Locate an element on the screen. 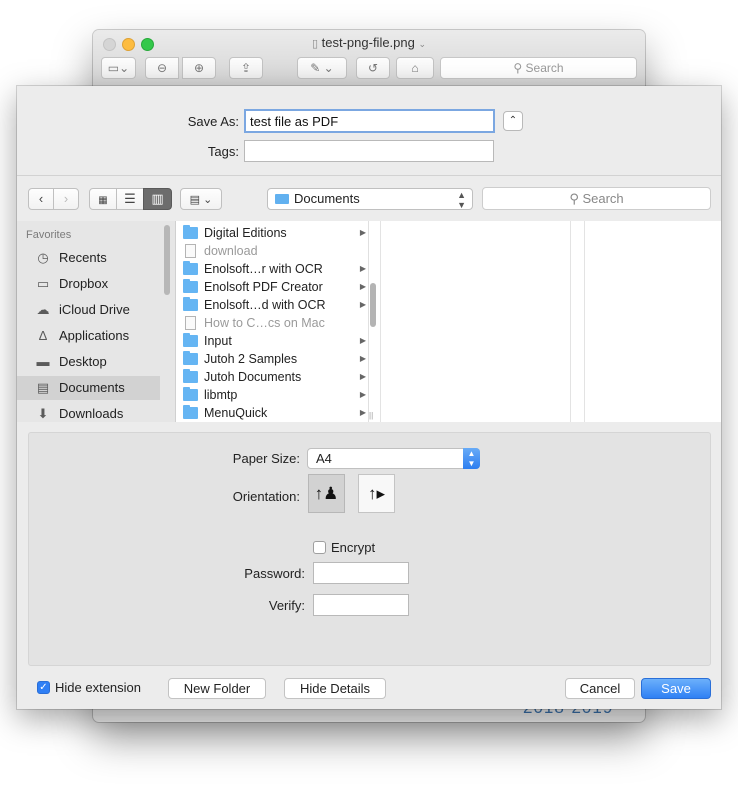 The image size is (738, 803). save-button: Save is located at coordinates (676, 688).